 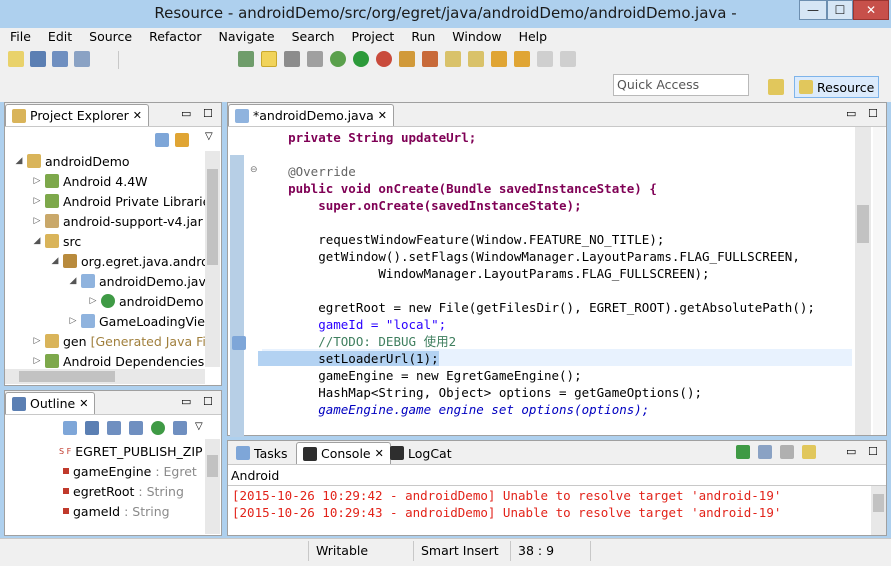 I want to click on tree-item: ▷ android-support-v4.jar, so click(x=118, y=221).